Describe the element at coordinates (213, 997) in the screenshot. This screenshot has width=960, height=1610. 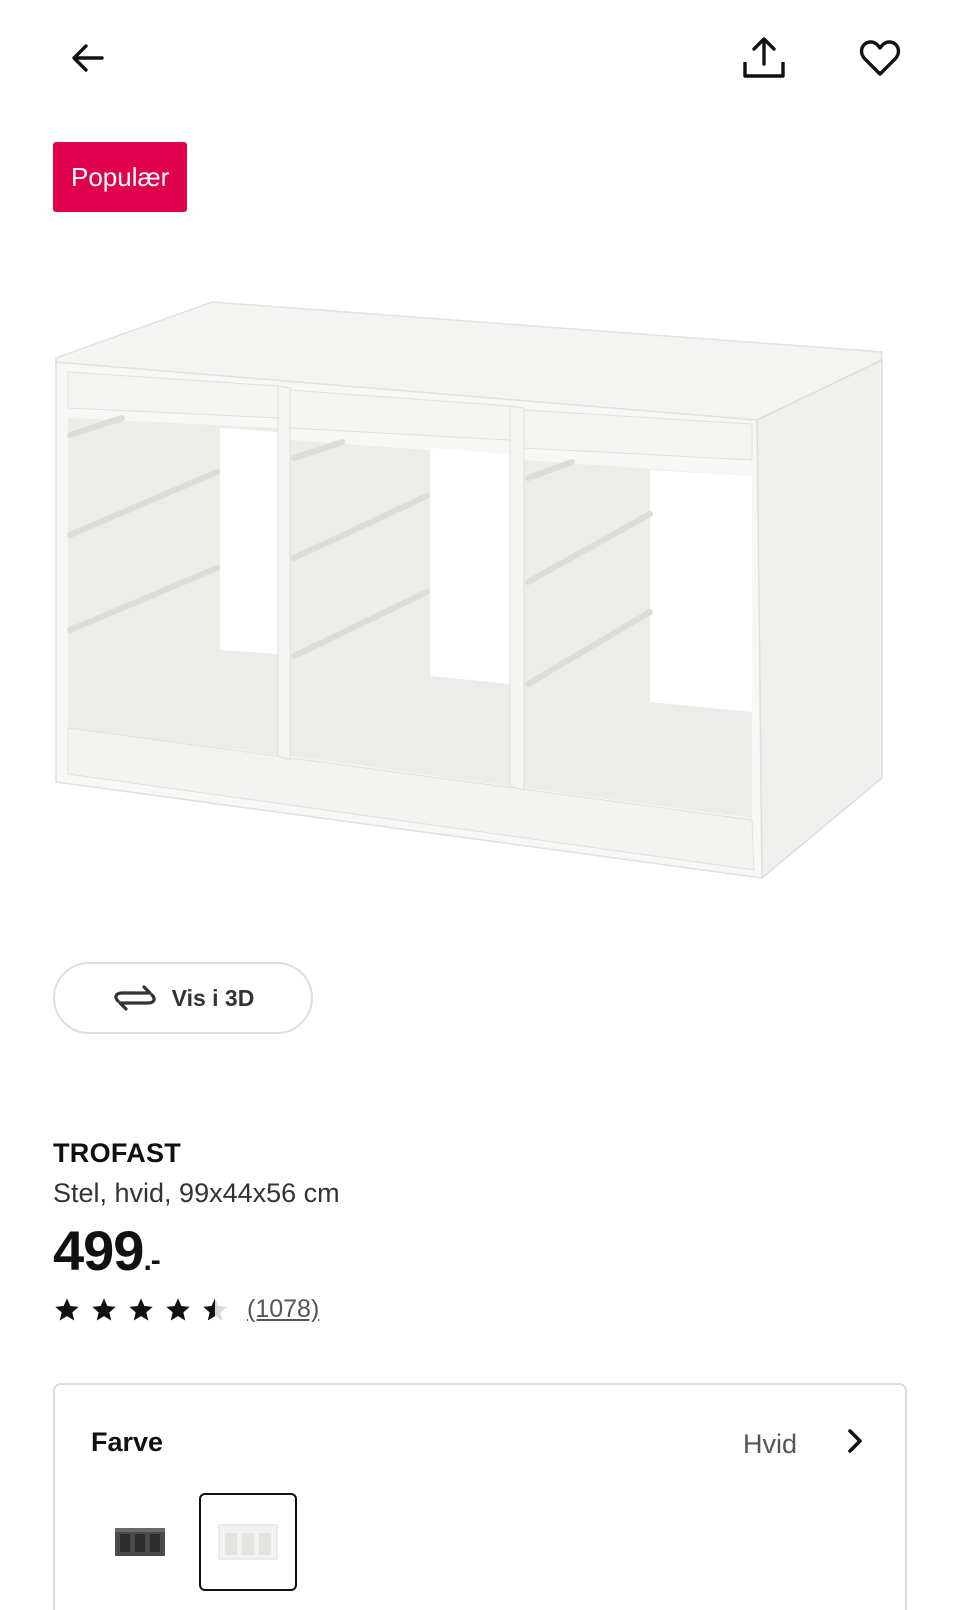
I see `view-in-3d-label: Vis i 3D` at that location.